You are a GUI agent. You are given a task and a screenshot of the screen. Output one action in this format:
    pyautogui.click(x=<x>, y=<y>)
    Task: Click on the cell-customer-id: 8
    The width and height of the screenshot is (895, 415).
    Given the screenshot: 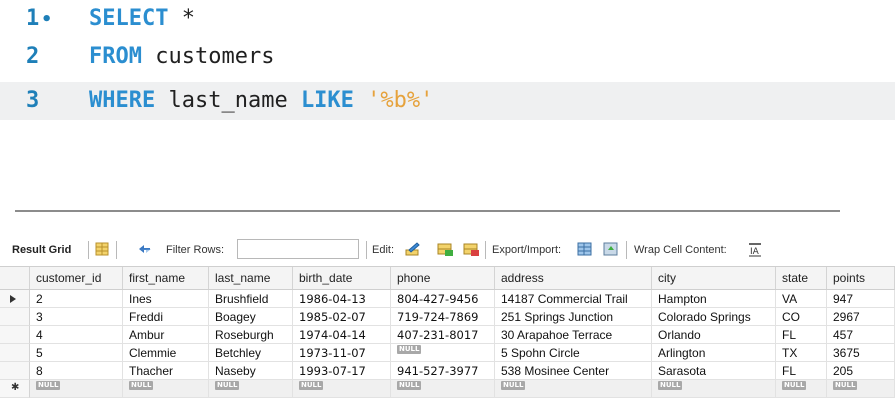 What is the action you would take?
    pyautogui.click(x=76, y=371)
    